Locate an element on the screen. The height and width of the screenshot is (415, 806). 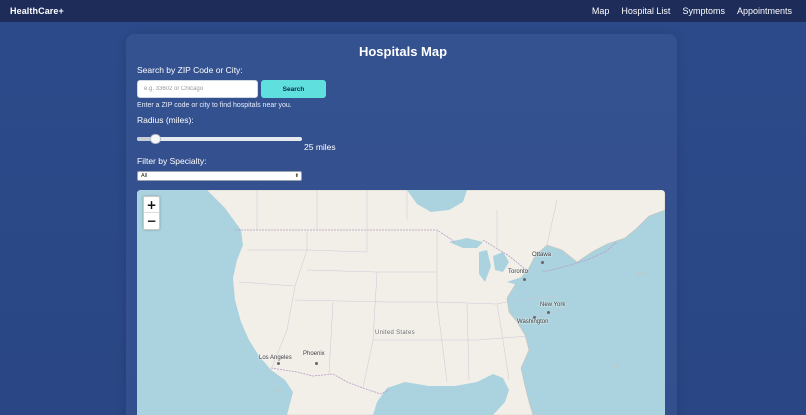
zoom-control: + − is located at coordinates (151, 213).